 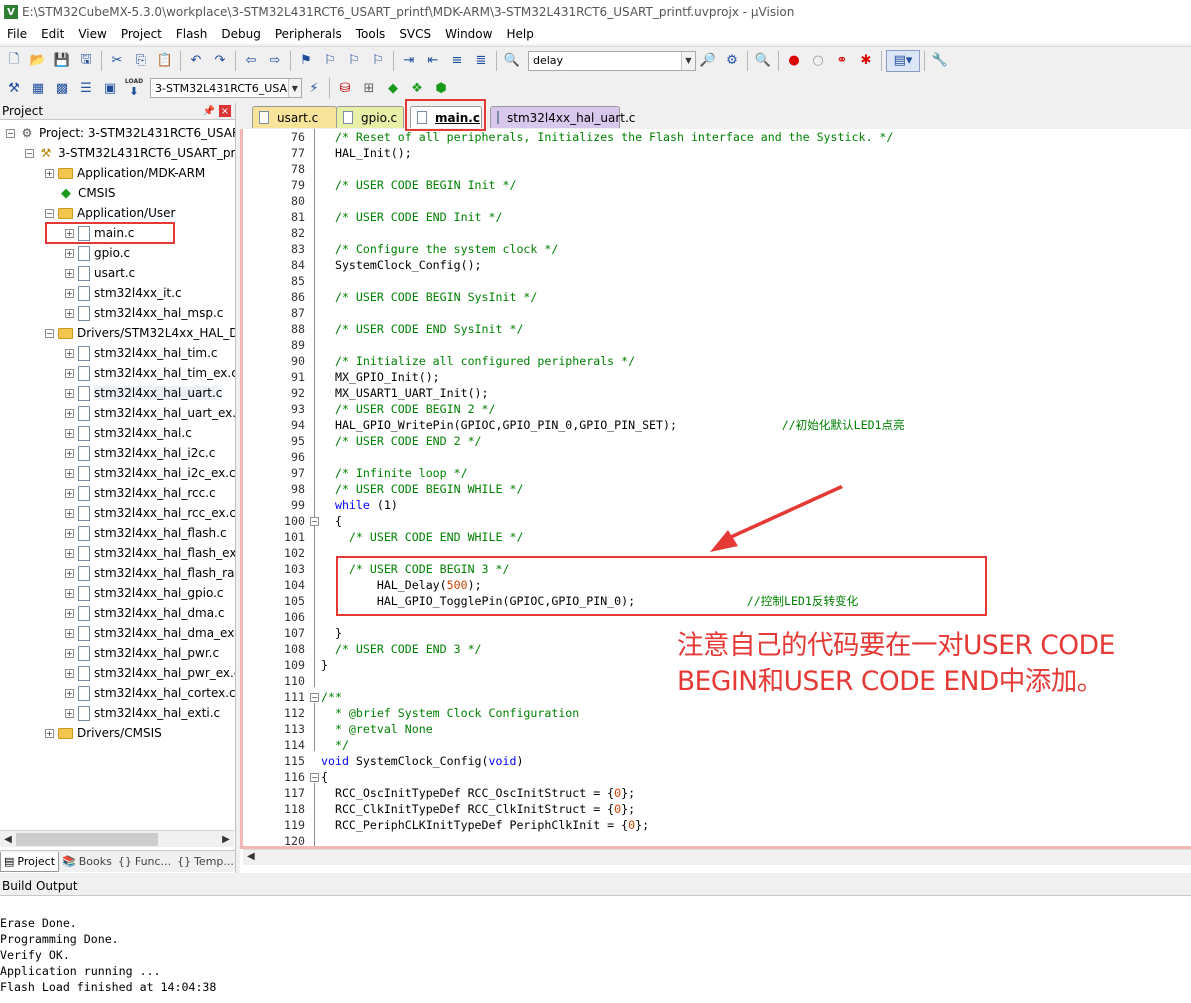 I want to click on prev-bookmark-icon: ⚐, so click(x=330, y=61).